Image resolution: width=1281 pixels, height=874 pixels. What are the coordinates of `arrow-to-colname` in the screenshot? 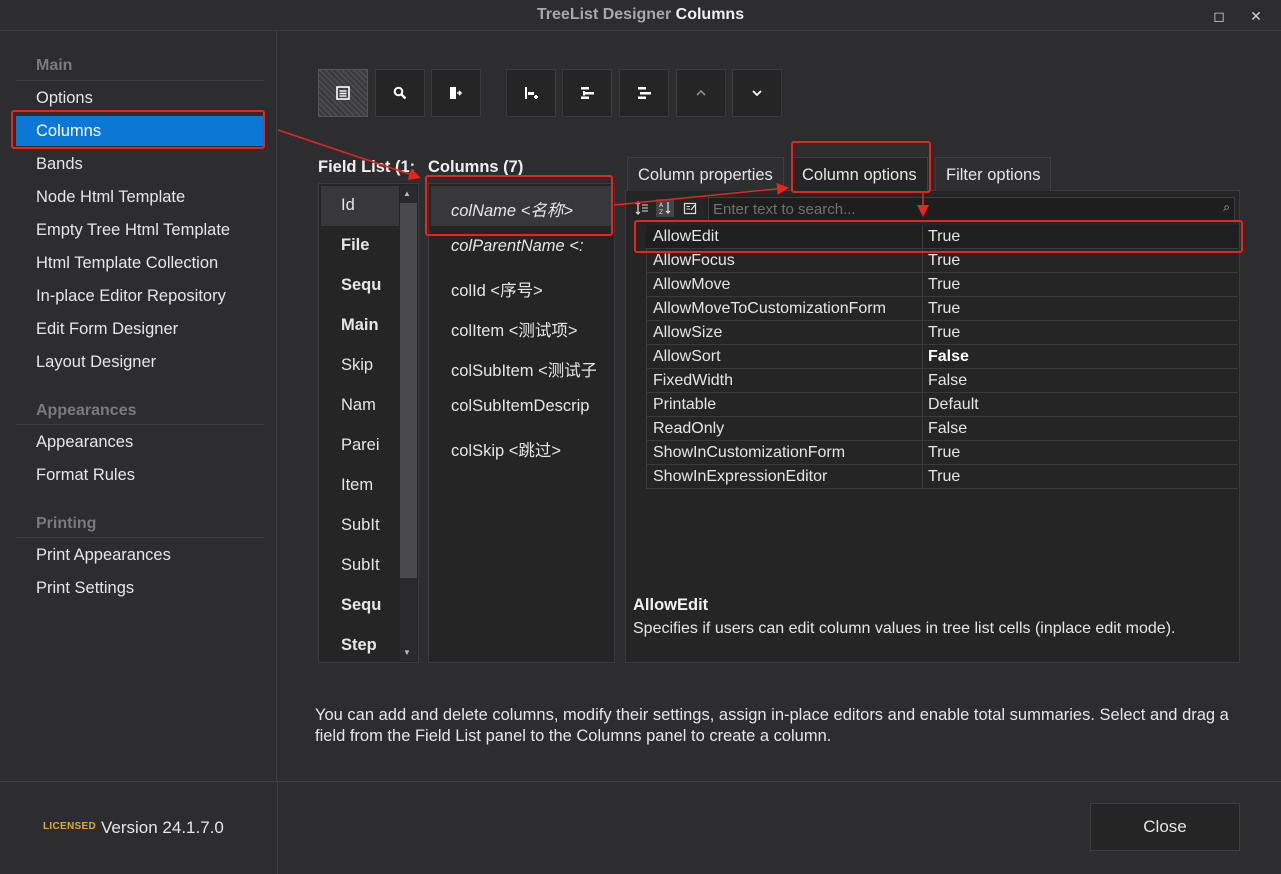 It's located at (349, 154).